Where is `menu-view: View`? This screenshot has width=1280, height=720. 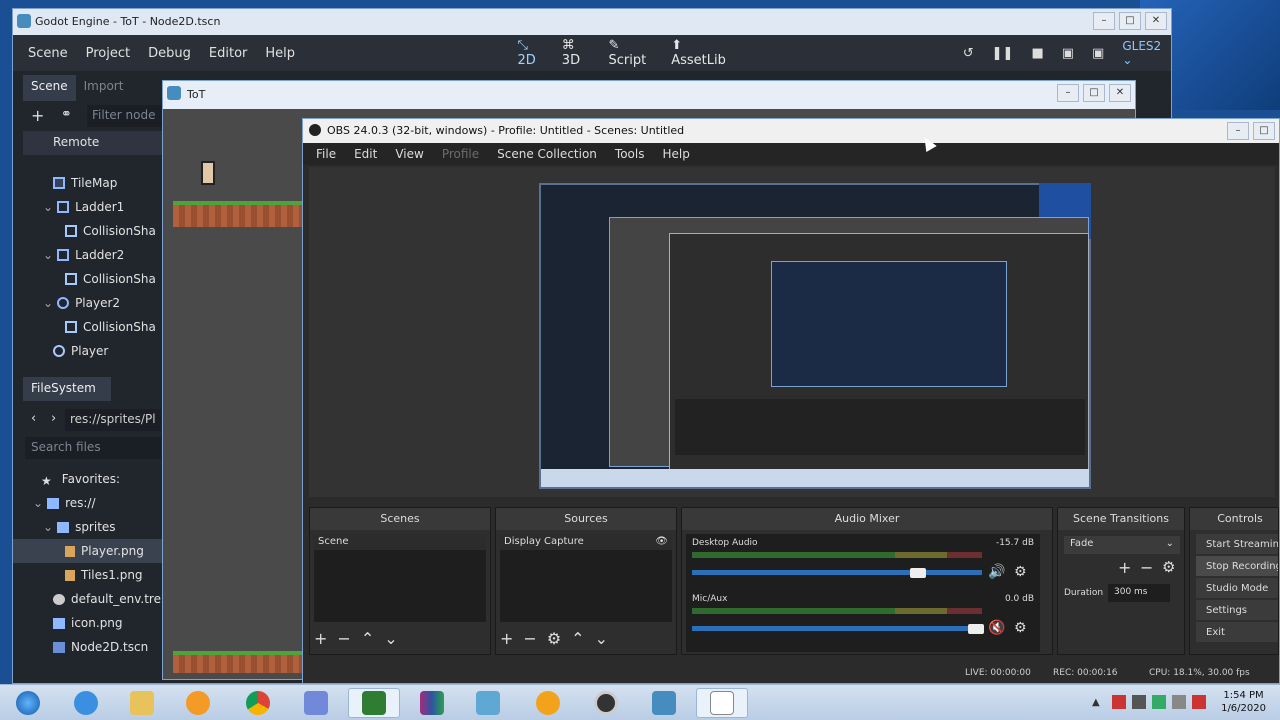
menu-view: View is located at coordinates (409, 154).